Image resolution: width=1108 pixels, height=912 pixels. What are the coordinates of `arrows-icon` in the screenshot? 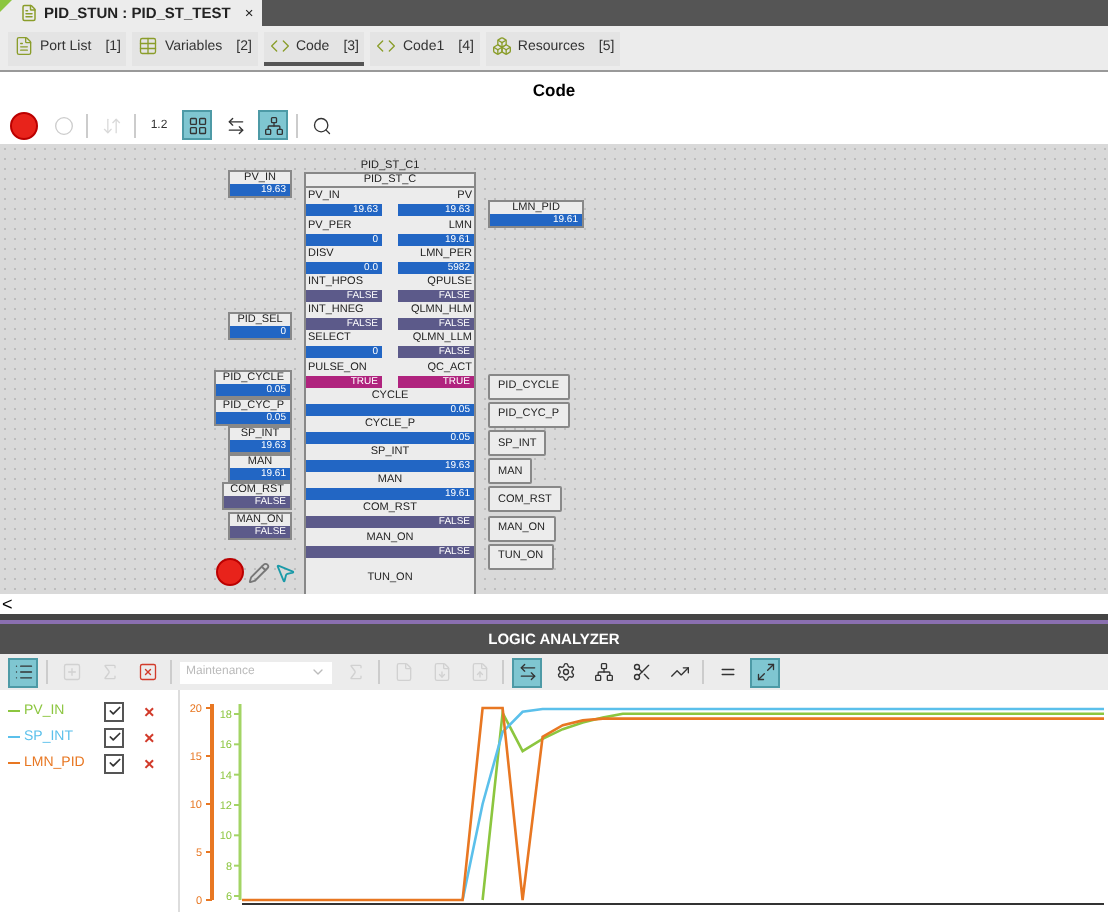 It's located at (235, 125).